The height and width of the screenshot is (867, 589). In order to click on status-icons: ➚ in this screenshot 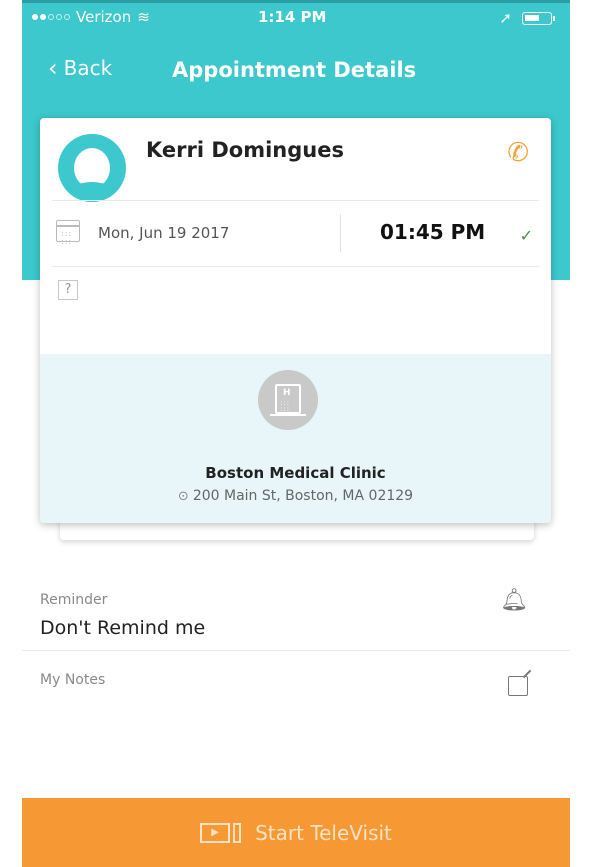, I will do `click(527, 18)`.